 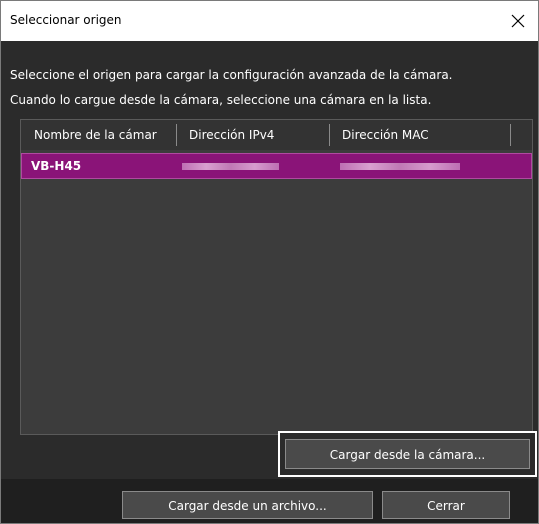 I want to click on ipv4-cell-redacted, so click(x=230, y=166).